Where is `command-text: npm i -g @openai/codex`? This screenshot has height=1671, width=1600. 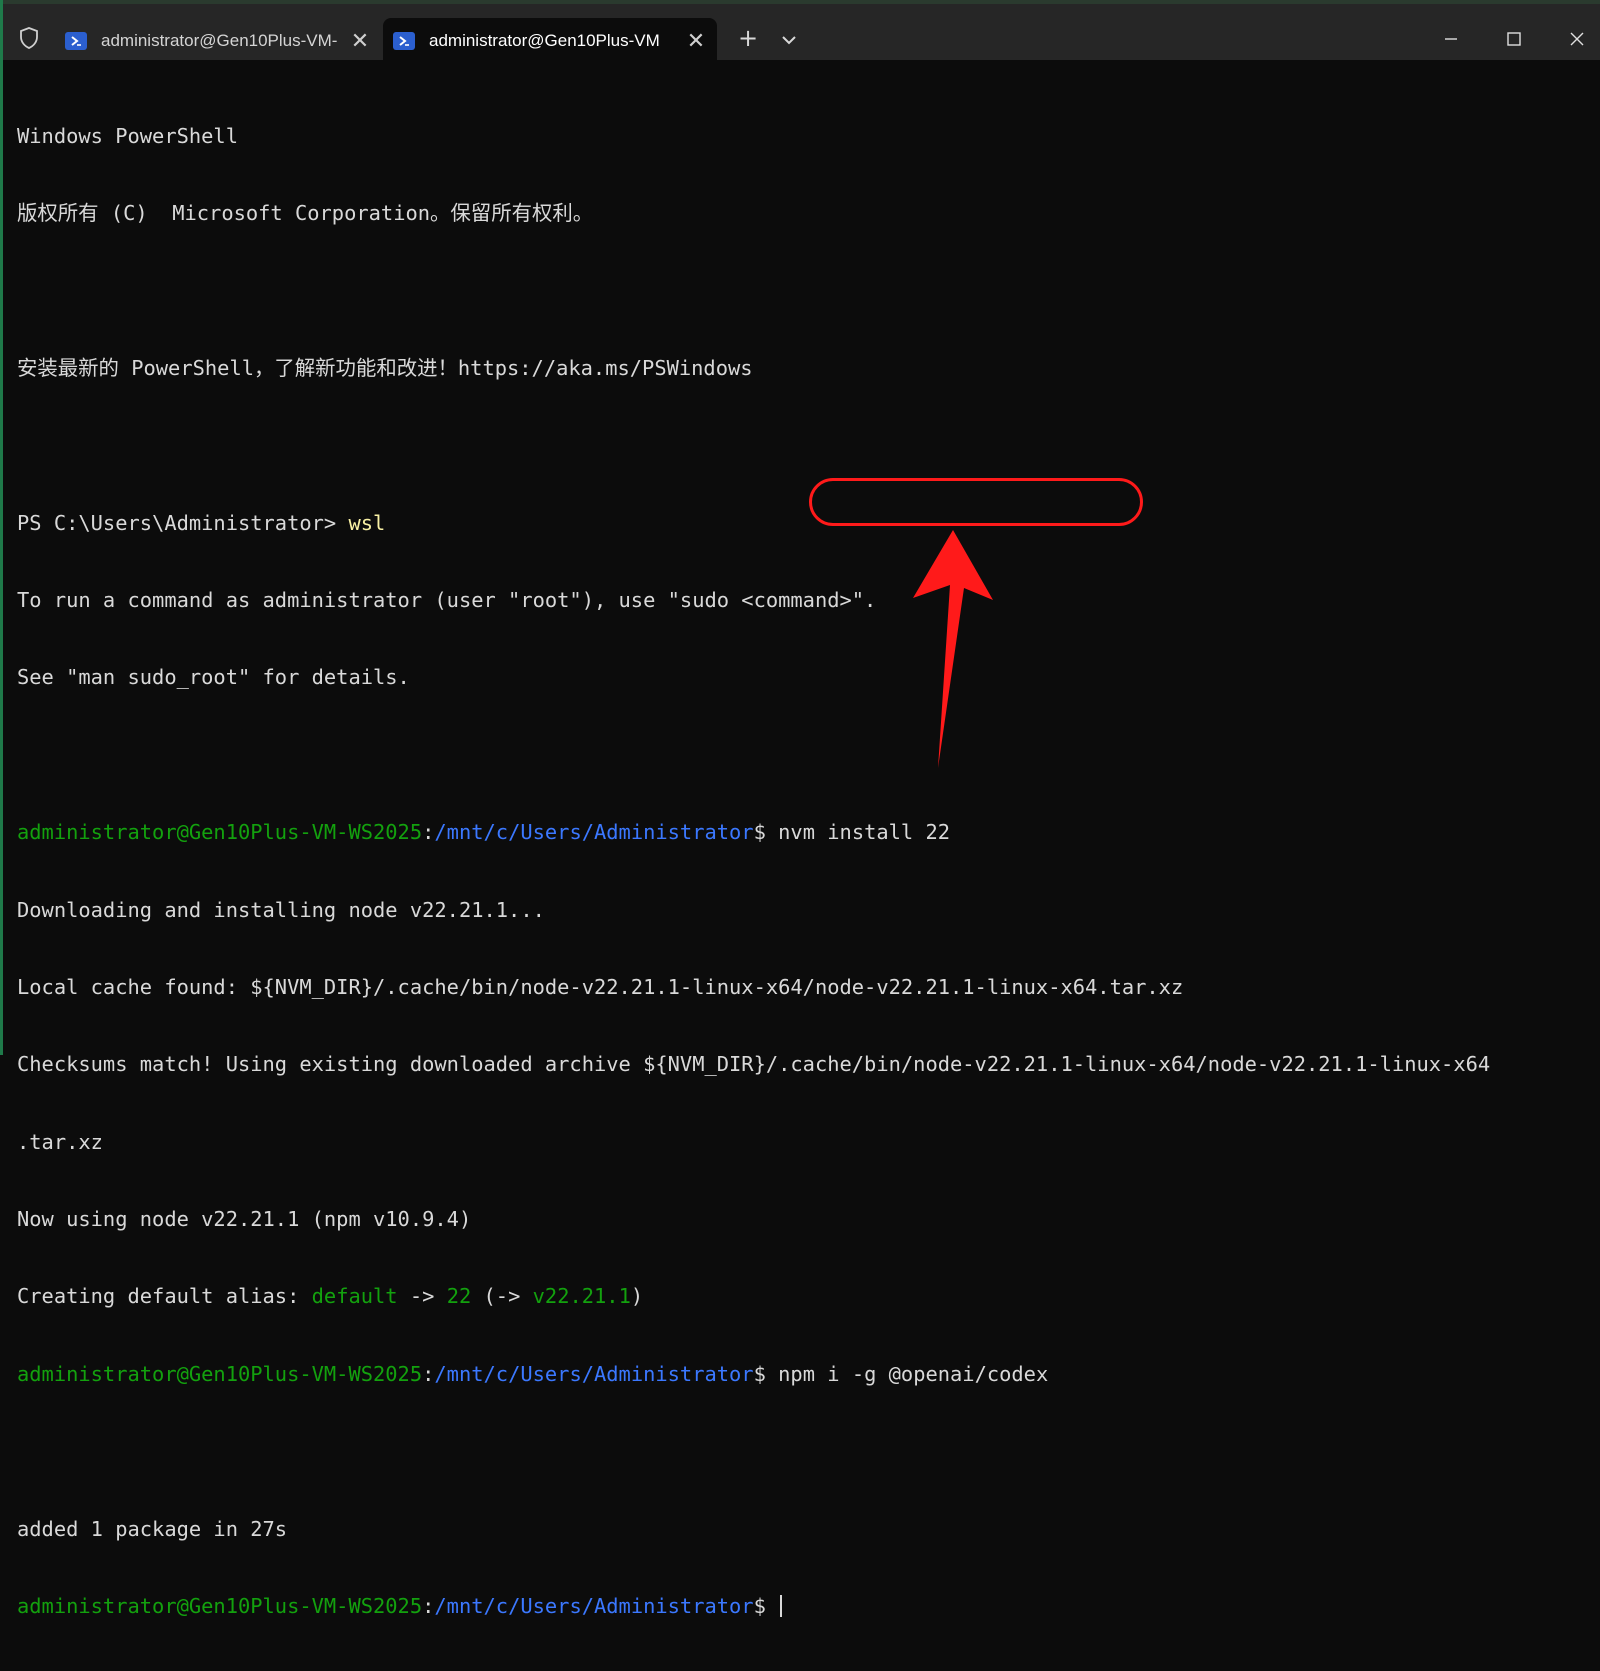 command-text: npm i -g @openai/codex is located at coordinates (913, 1373).